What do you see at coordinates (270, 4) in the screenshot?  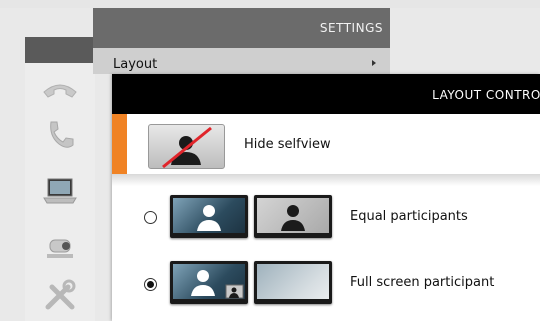 I see `top-strip` at bounding box center [270, 4].